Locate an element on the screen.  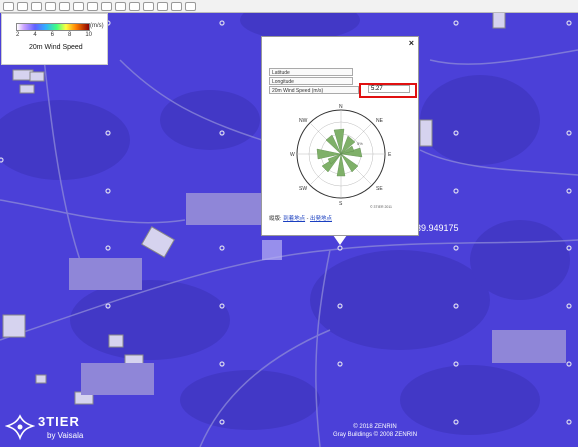
brand-logo: 3TIER by Vaisala is located at coordinates (43, 430).